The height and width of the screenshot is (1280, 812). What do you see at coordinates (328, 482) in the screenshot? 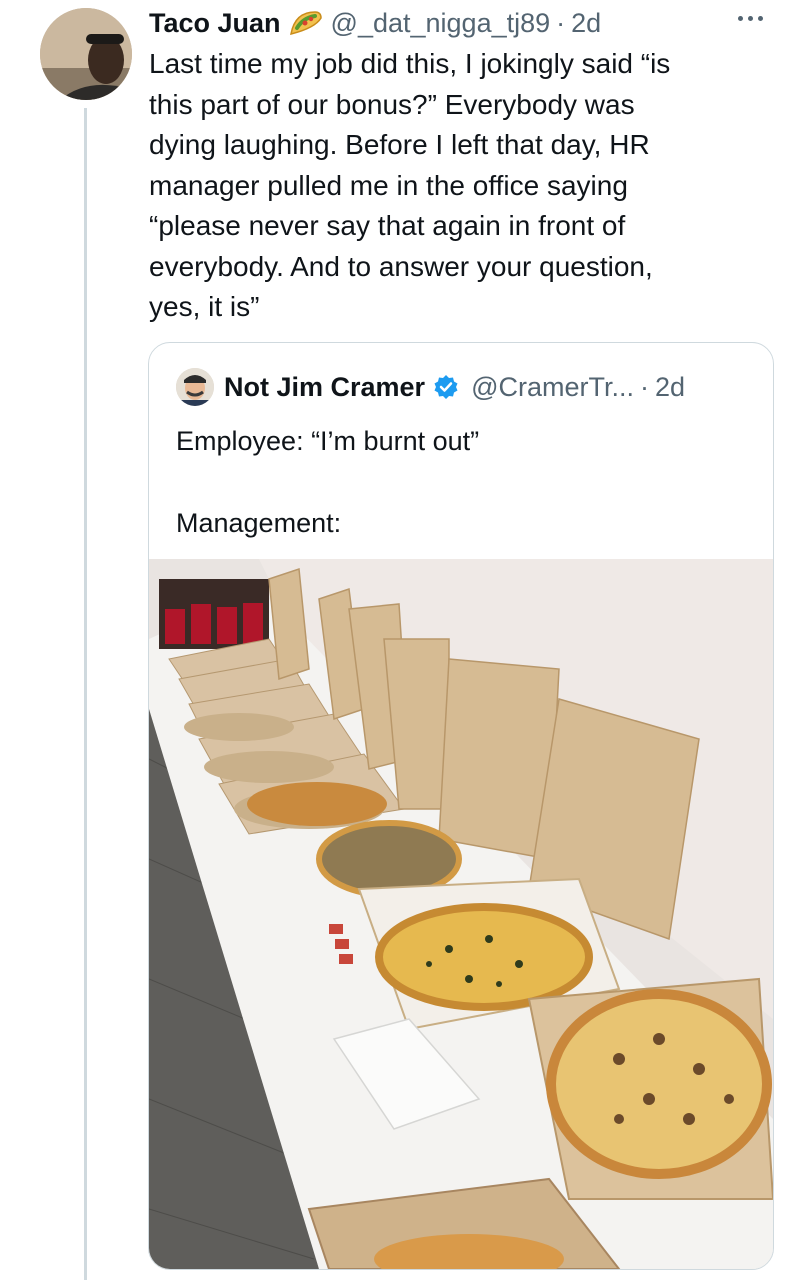
I see `quoted-tweet-text: Employee: “I’m burnt out” Management:` at bounding box center [328, 482].